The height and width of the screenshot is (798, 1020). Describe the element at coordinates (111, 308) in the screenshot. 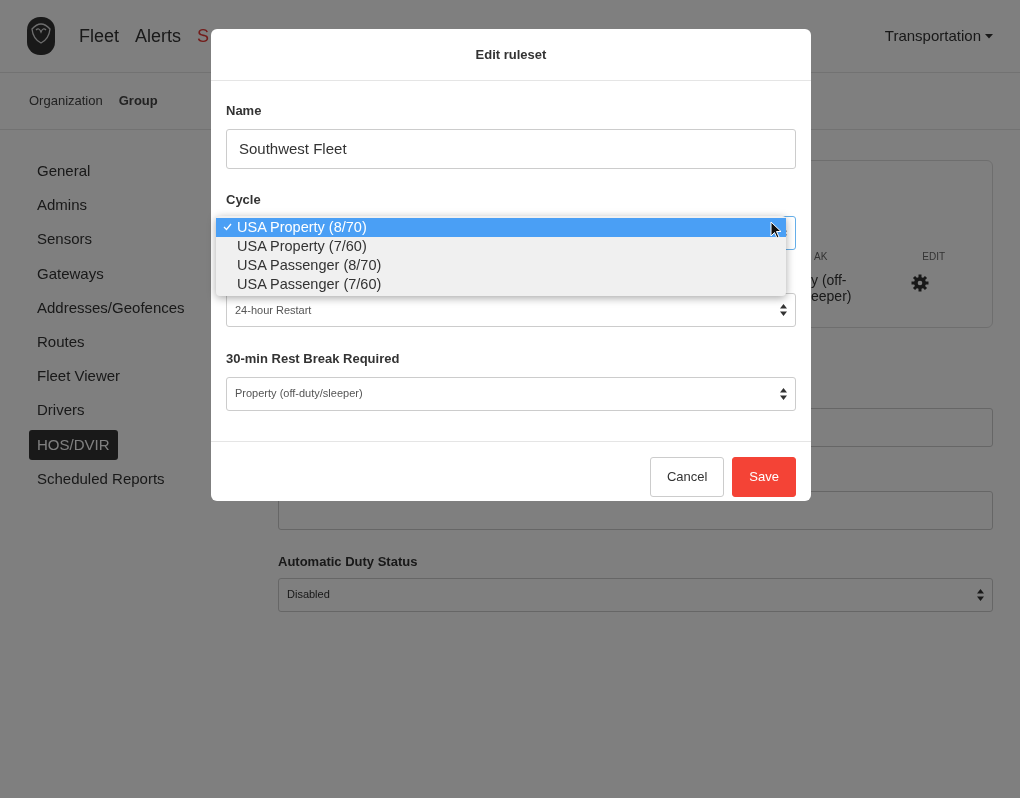

I see `sidebar-item: Addresses/Geofences` at that location.